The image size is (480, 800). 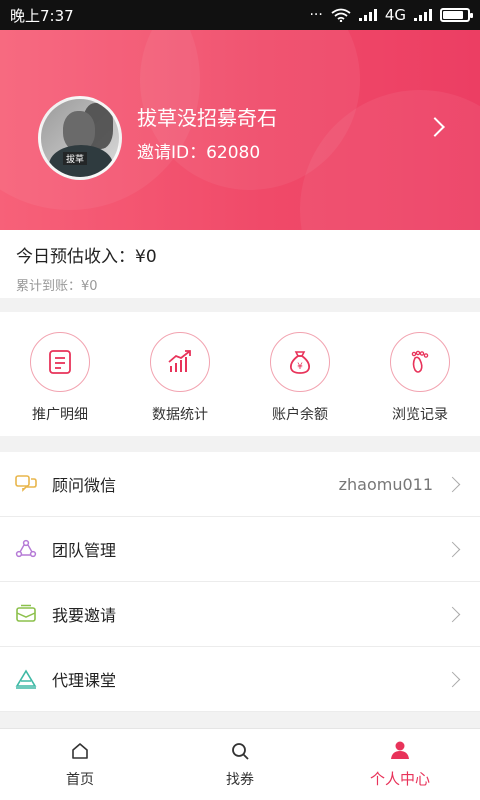 What do you see at coordinates (80, 750) in the screenshot?
I see `home-icon` at bounding box center [80, 750].